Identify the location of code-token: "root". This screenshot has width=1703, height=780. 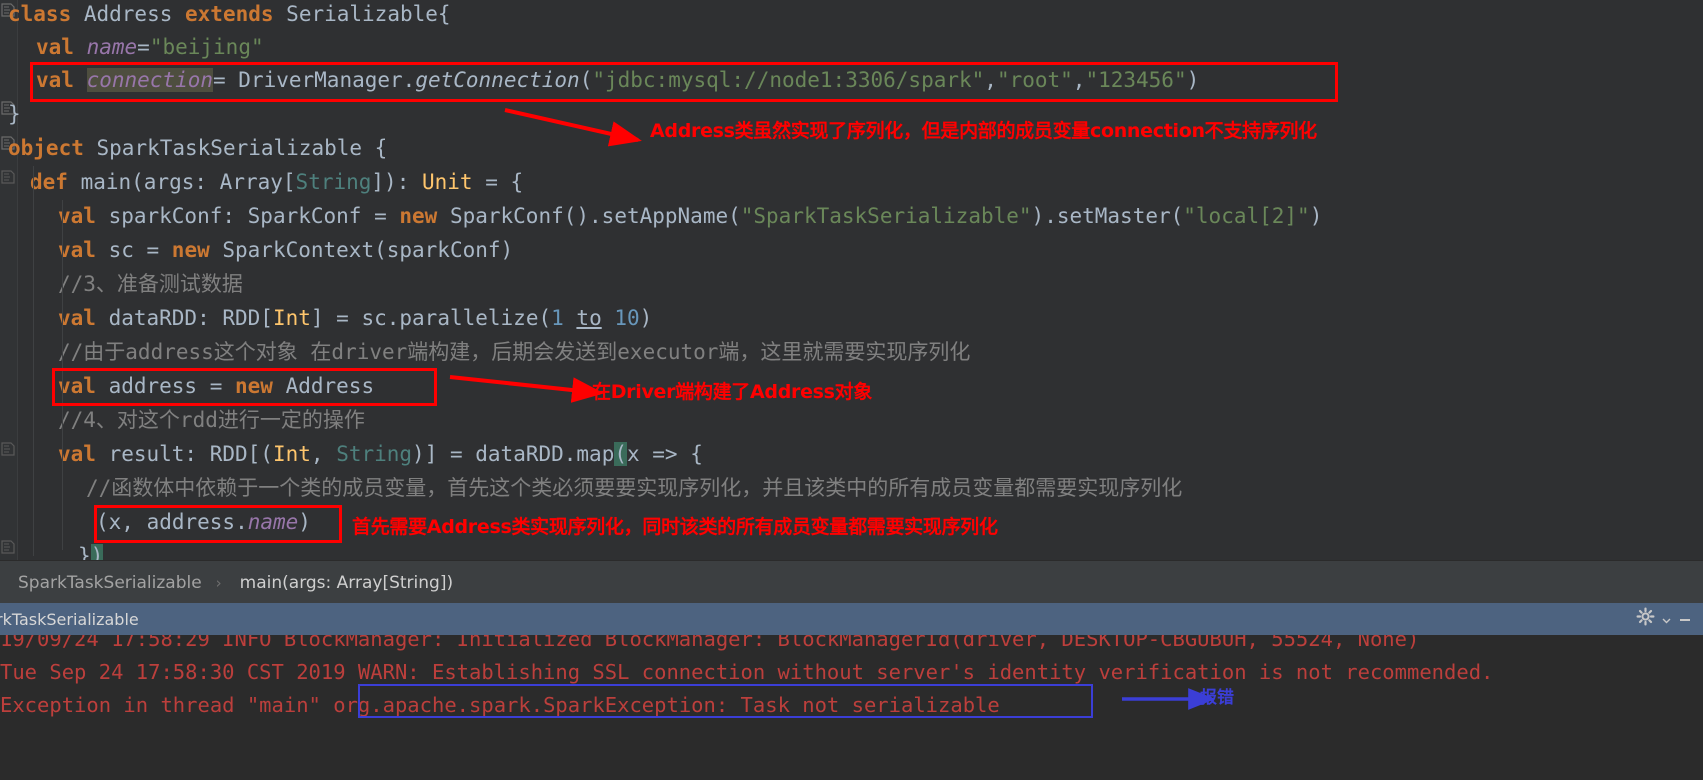
(1034, 80).